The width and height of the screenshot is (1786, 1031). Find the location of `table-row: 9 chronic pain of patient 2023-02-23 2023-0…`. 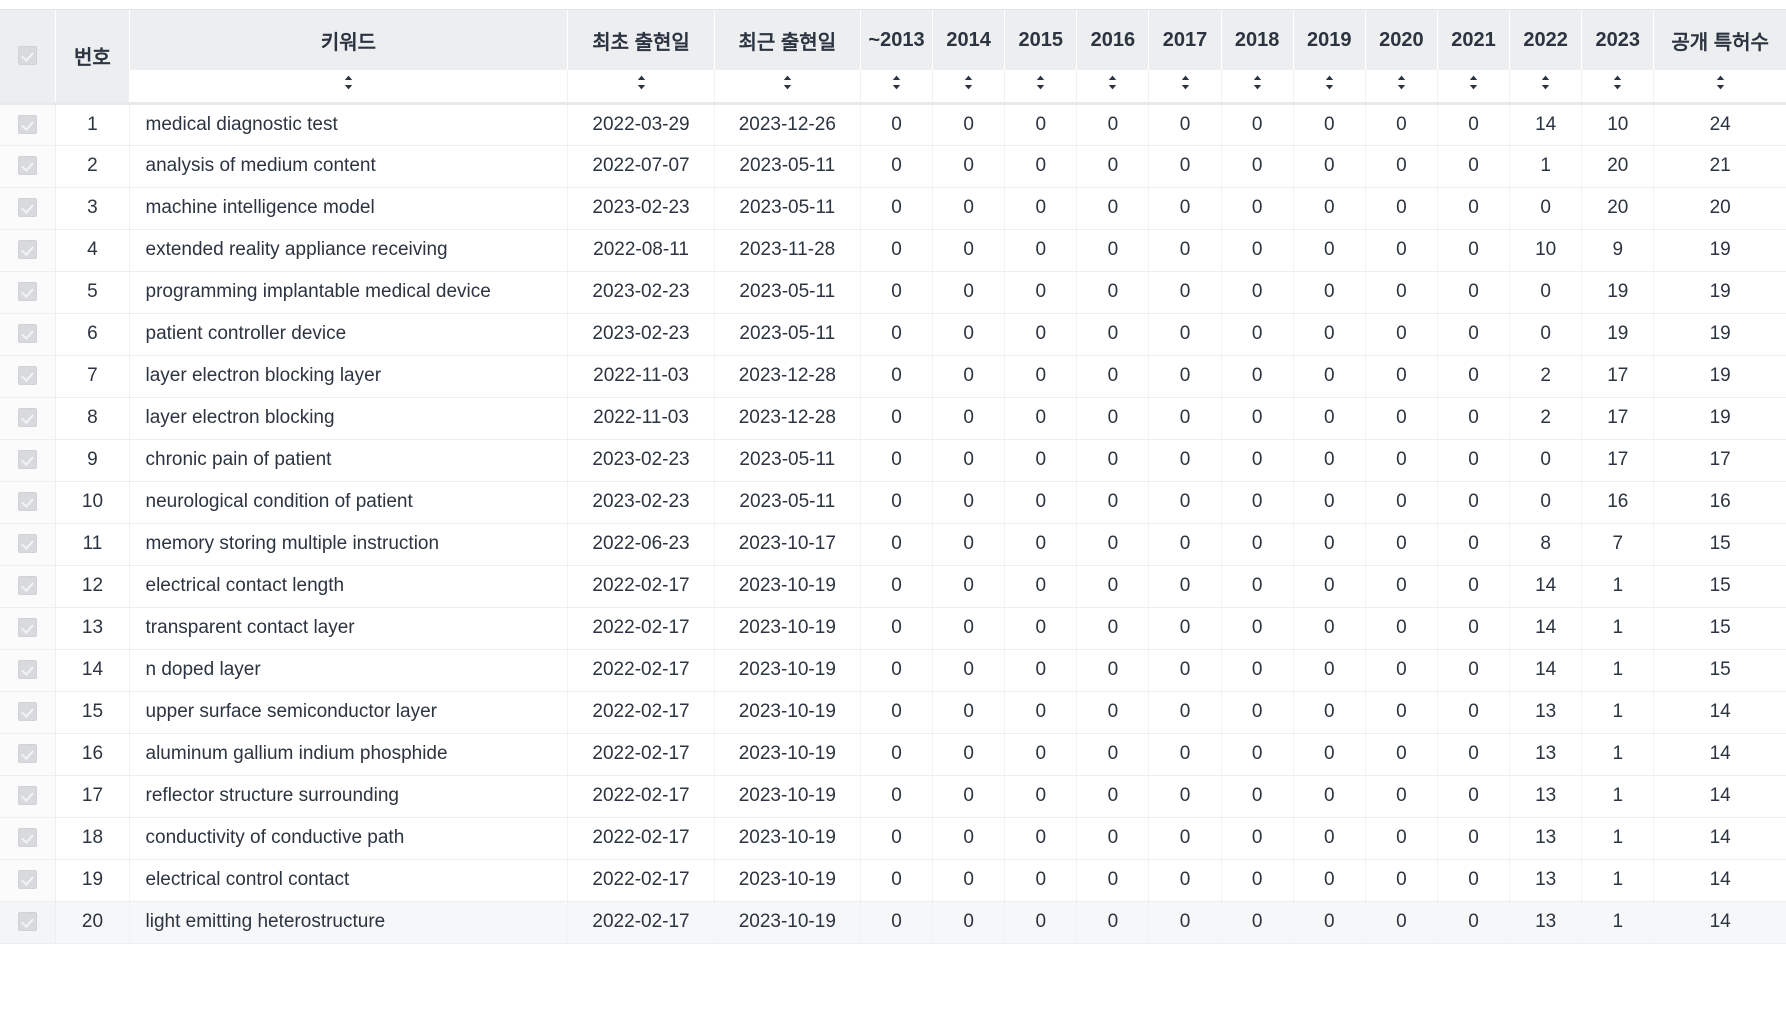

table-row: 9 chronic pain of patient 2023-02-23 2023-0… is located at coordinates (893, 460).